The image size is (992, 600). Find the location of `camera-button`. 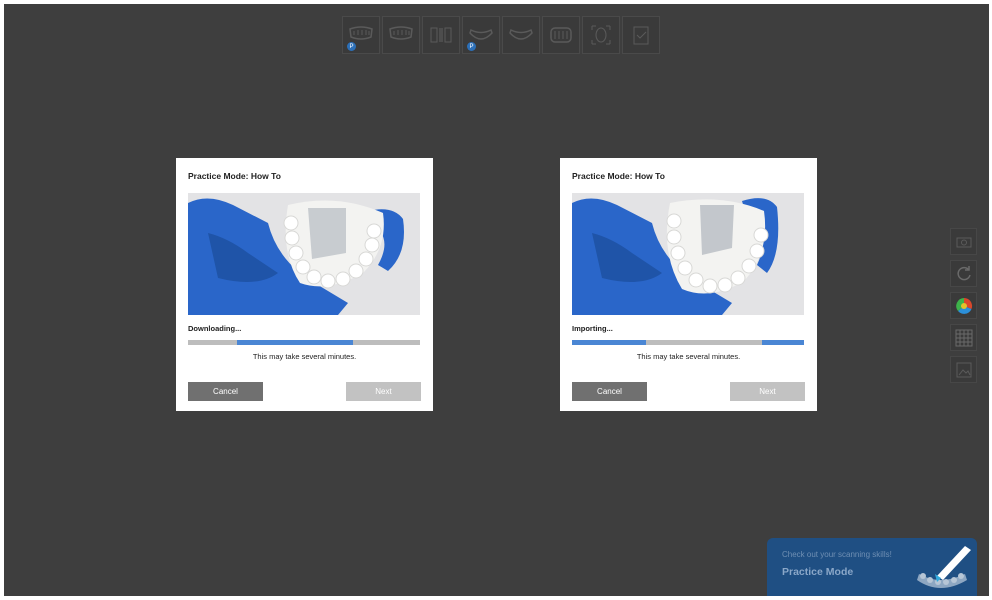

camera-button is located at coordinates (963, 241).